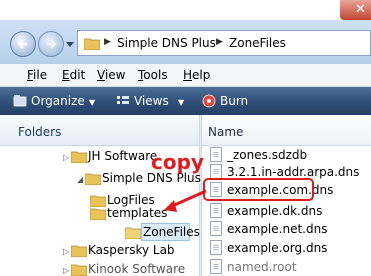 The height and width of the screenshot is (276, 371). Describe the element at coordinates (73, 75) in the screenshot. I see `menu-edit: Edit` at that location.